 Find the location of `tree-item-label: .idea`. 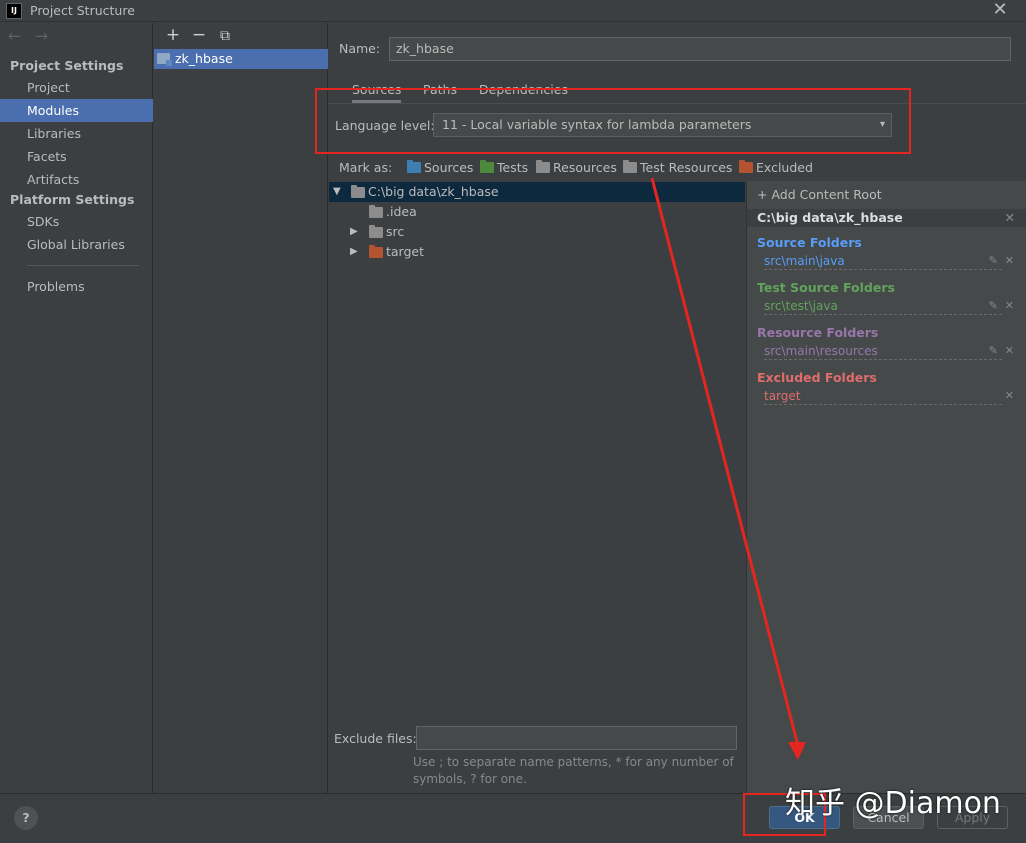

tree-item-label: .idea is located at coordinates (401, 211).